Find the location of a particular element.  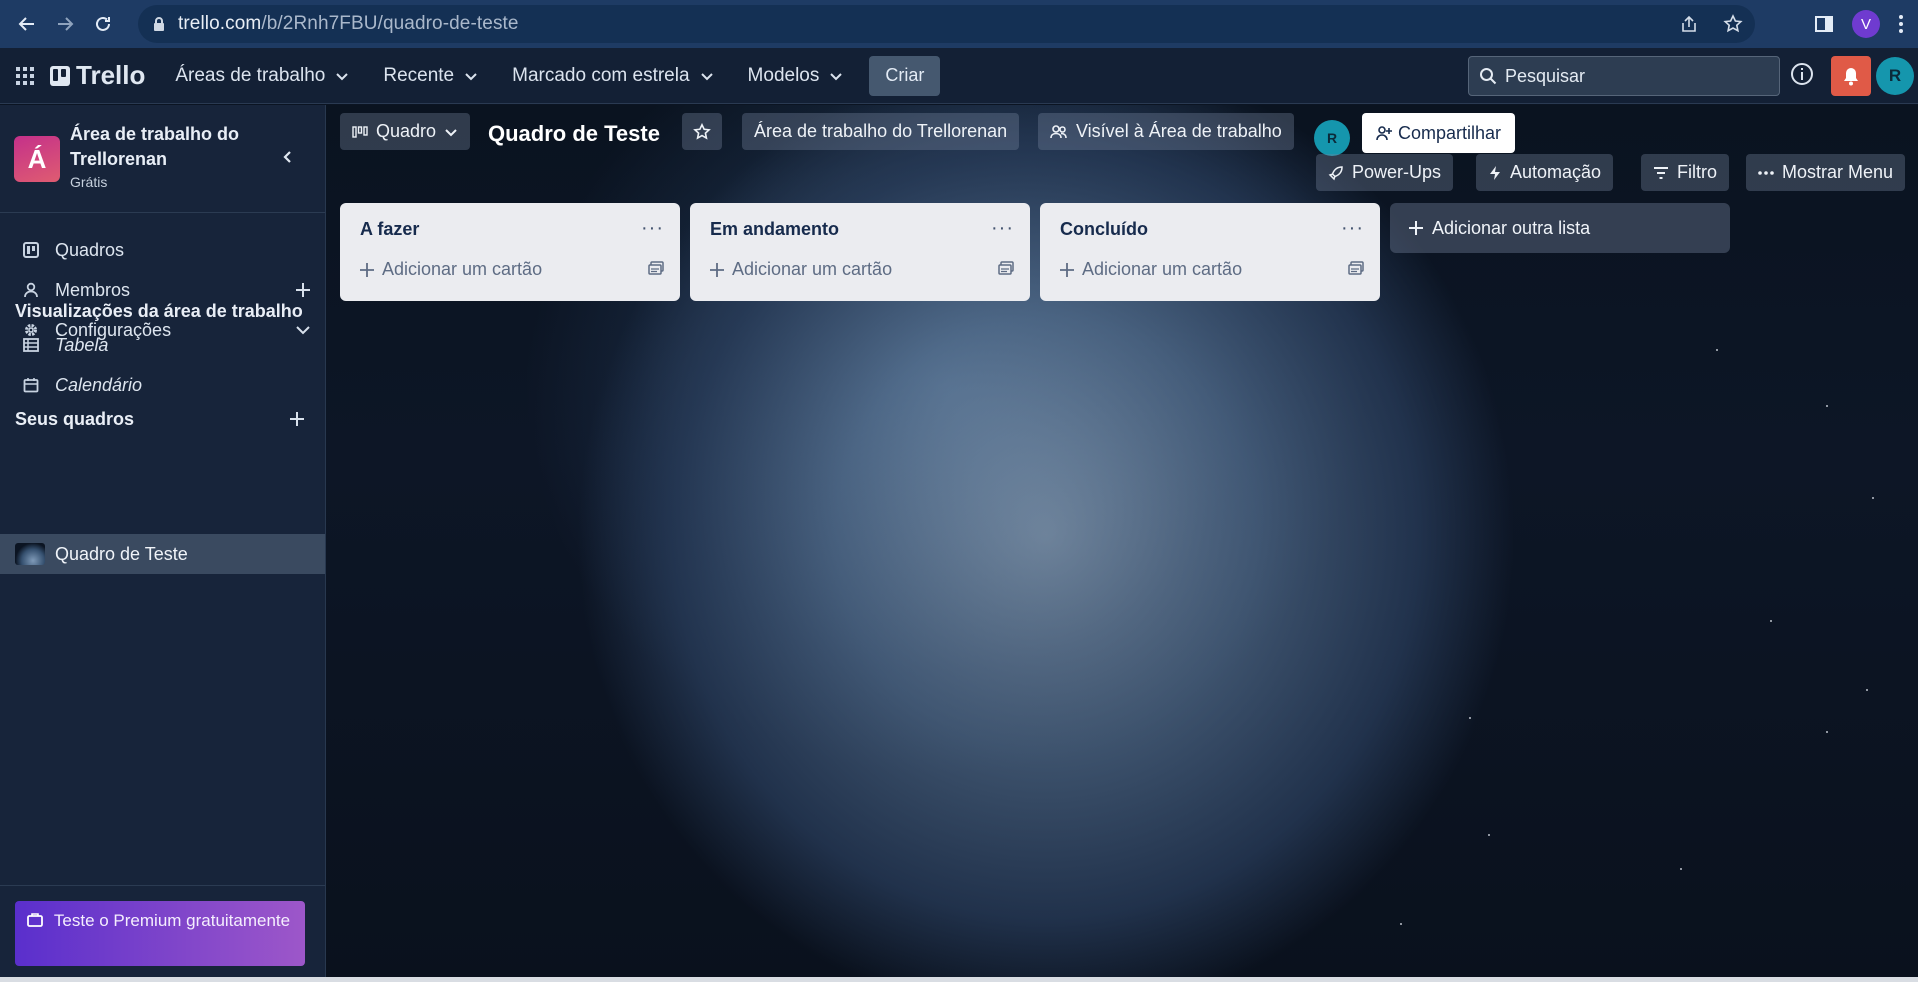

filter-button: Filtro is located at coordinates (1685, 172).